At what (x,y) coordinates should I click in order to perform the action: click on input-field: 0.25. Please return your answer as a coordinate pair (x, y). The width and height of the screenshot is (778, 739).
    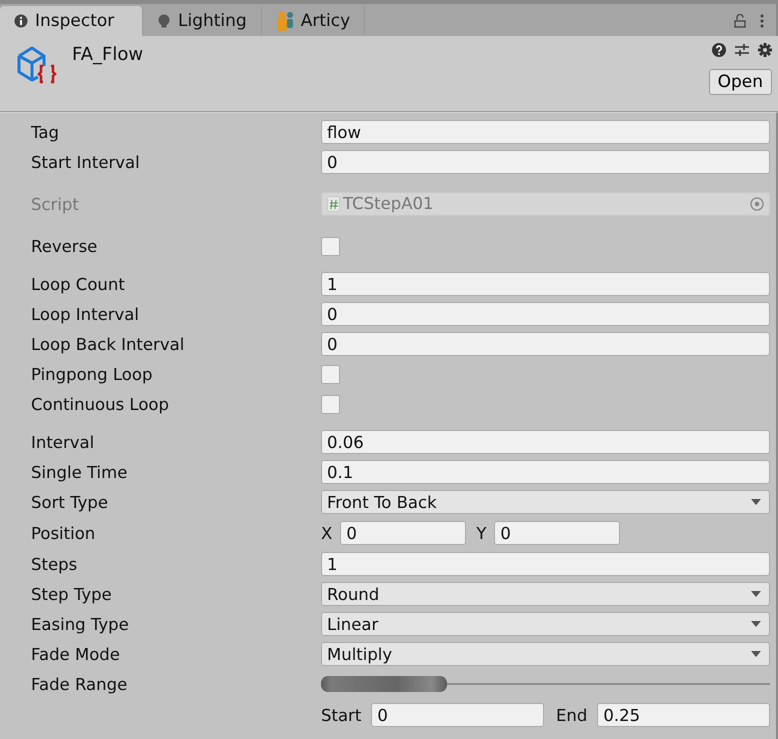
    Looking at the image, I should click on (683, 715).